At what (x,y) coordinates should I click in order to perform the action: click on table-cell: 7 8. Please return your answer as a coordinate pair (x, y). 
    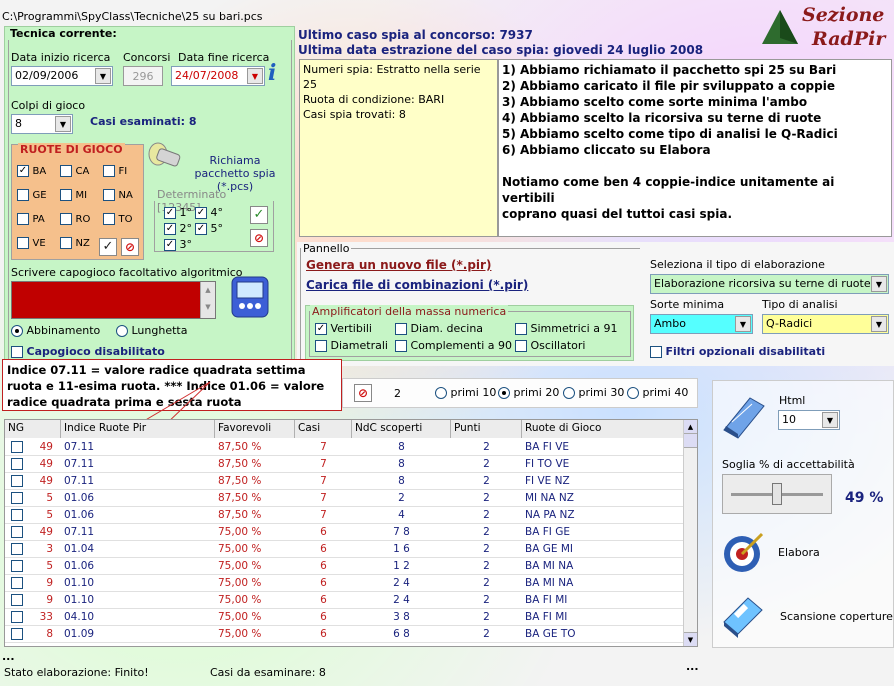
    Looking at the image, I should click on (401, 532).